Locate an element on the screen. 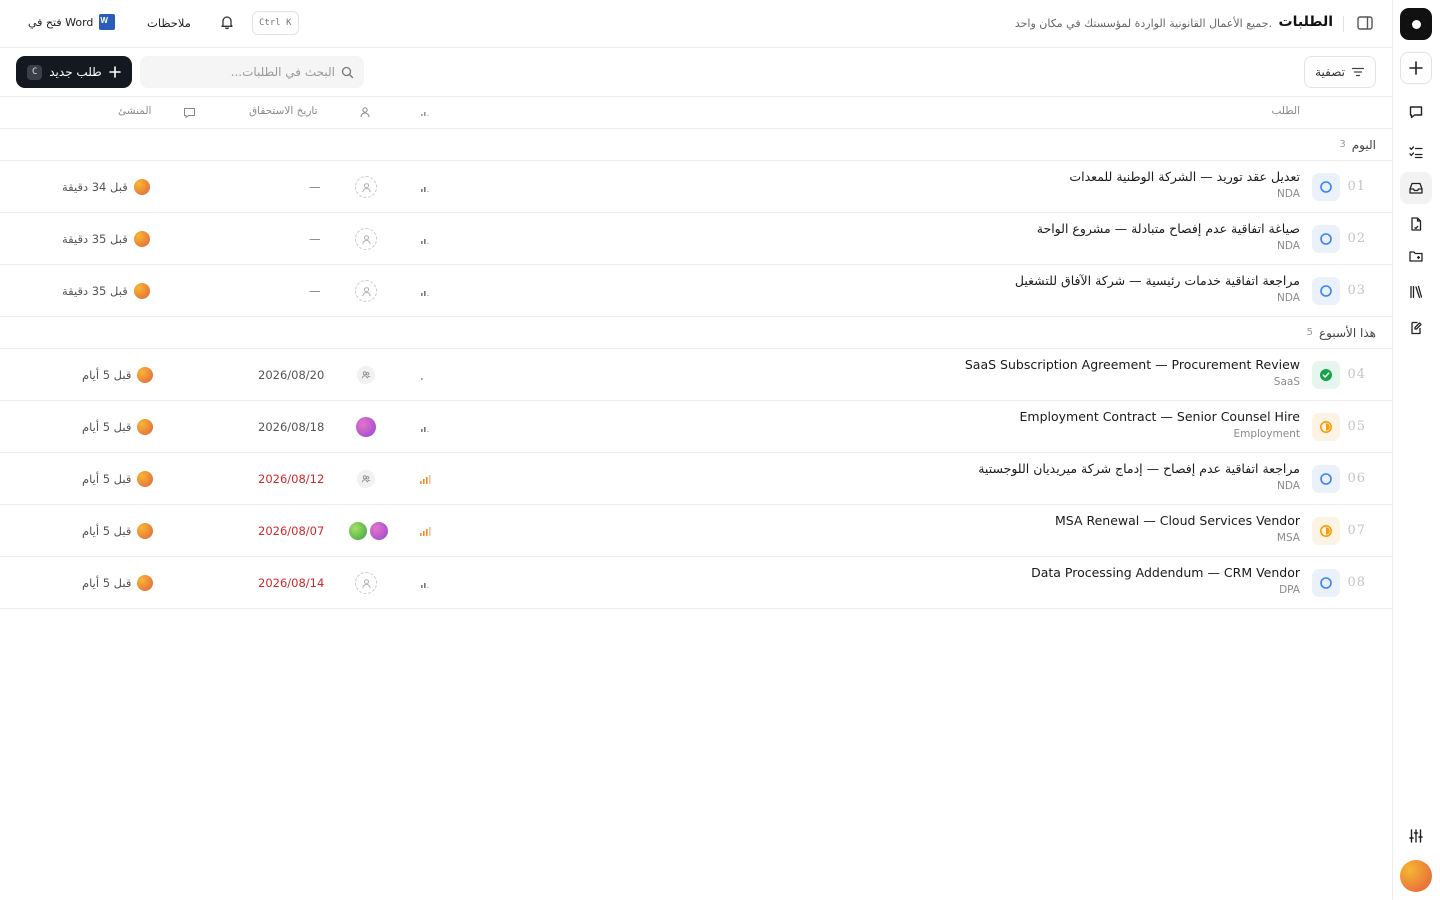 The image size is (1440, 900). bell-icon is located at coordinates (227, 23).